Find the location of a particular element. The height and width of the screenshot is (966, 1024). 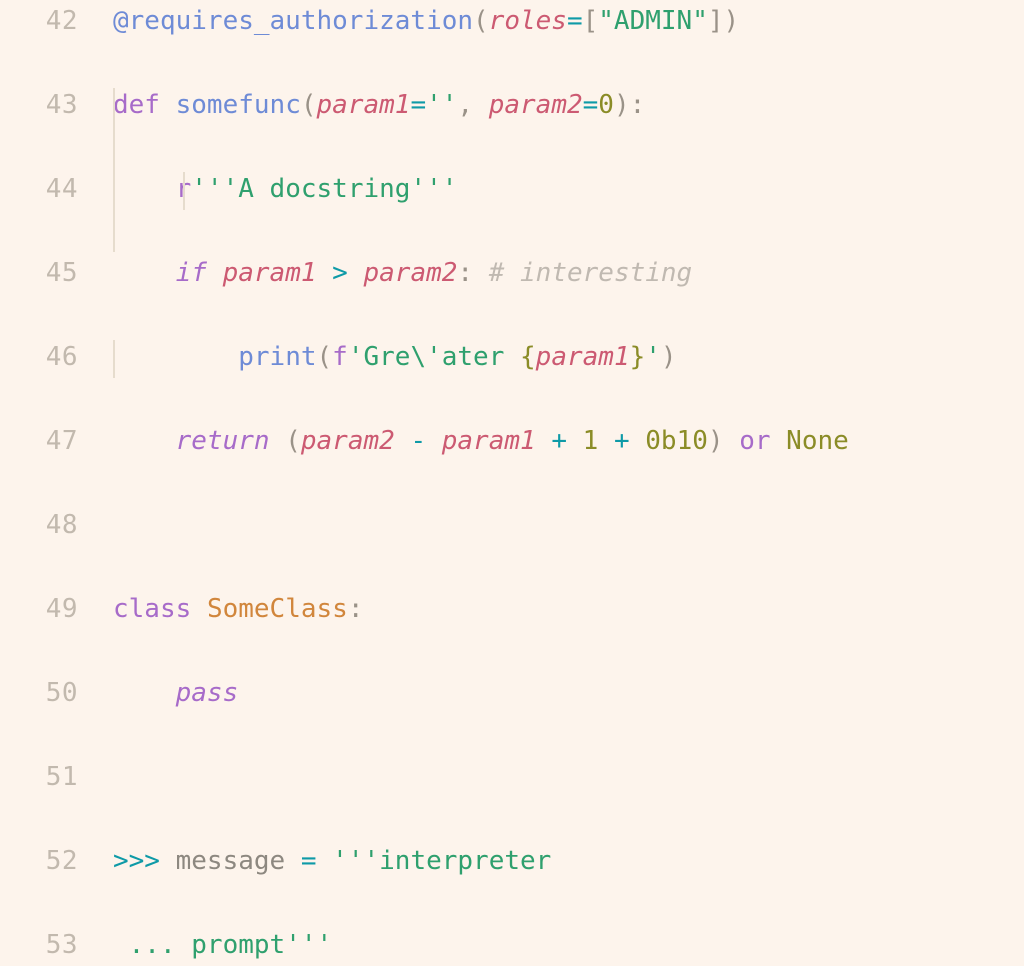

token-kw: def is located at coordinates (136, 105).